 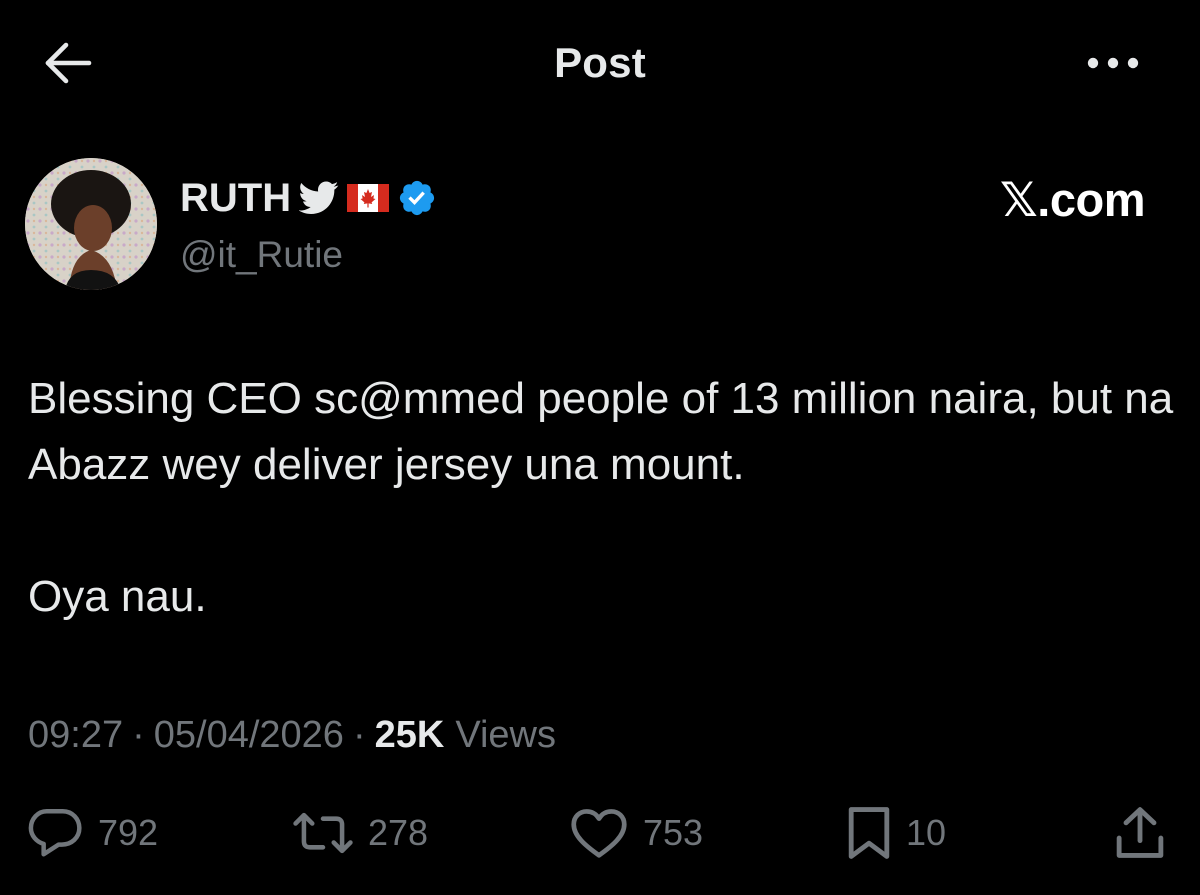 What do you see at coordinates (319, 198) in the screenshot?
I see `bird-icon` at bounding box center [319, 198].